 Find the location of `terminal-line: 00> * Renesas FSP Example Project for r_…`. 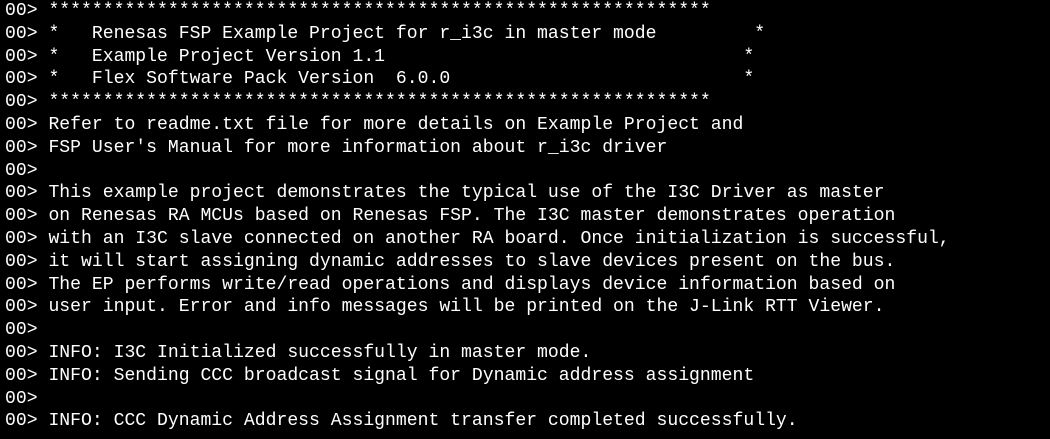

terminal-line: 00> * Renesas FSP Example Project for r_… is located at coordinates (525, 34).